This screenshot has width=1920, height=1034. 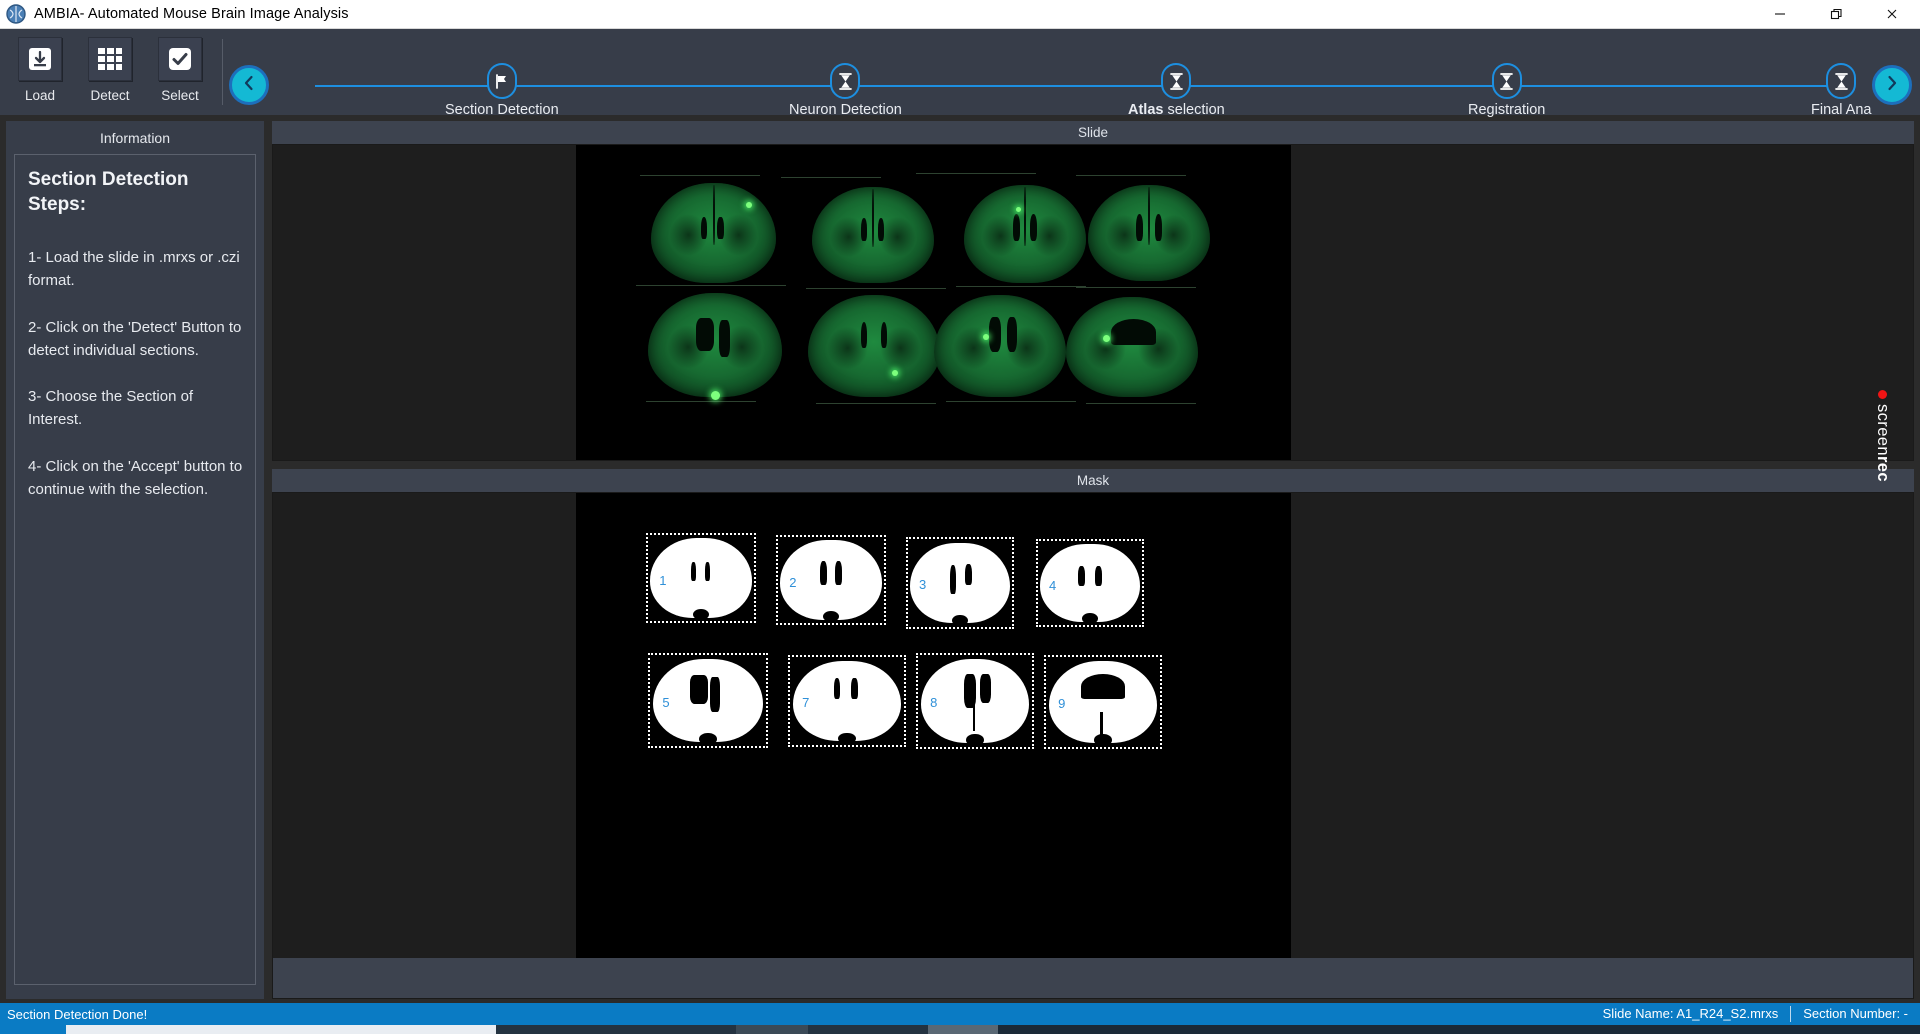 What do you see at coordinates (502, 110) in the screenshot?
I see `step-label: Section Detection` at bounding box center [502, 110].